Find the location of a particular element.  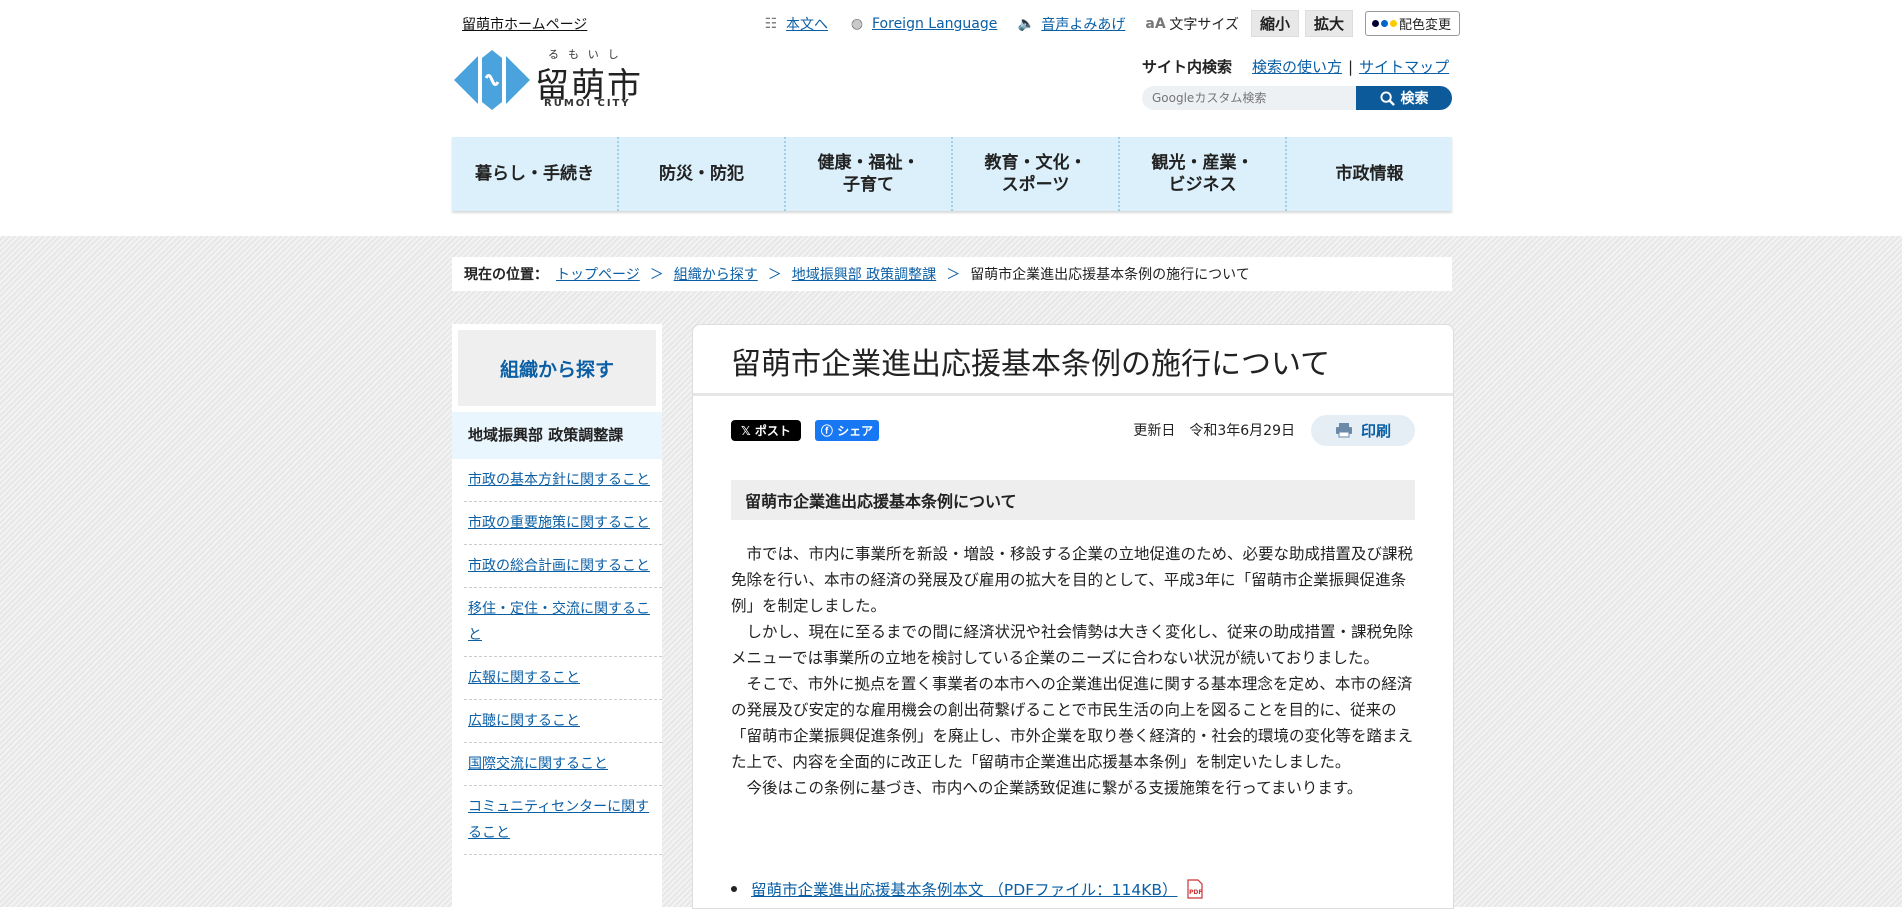

sidebar-item: コミュニティセンターに関すること is located at coordinates (563, 820).